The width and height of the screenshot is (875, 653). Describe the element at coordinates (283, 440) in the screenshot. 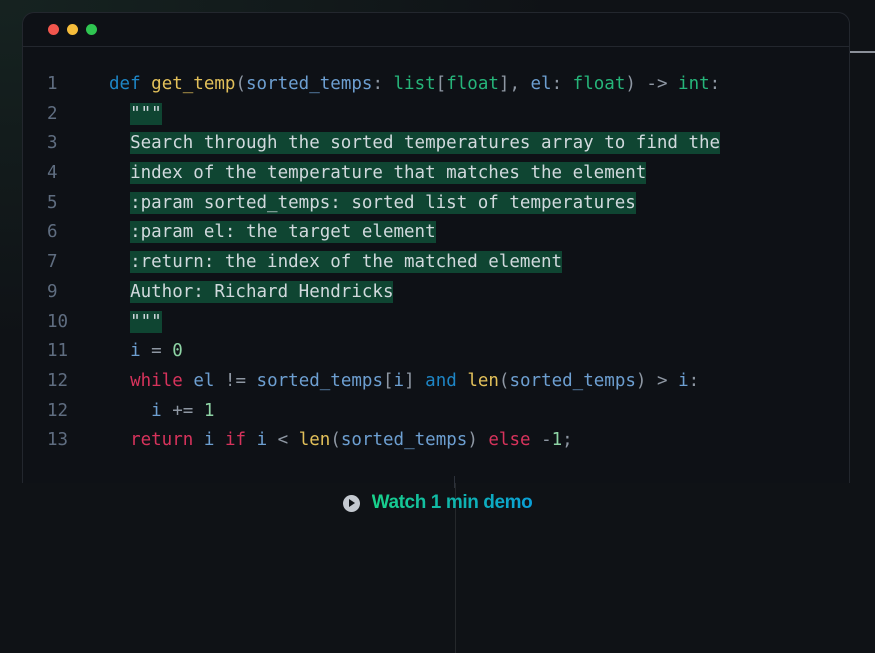

I see `code-token: <` at that location.